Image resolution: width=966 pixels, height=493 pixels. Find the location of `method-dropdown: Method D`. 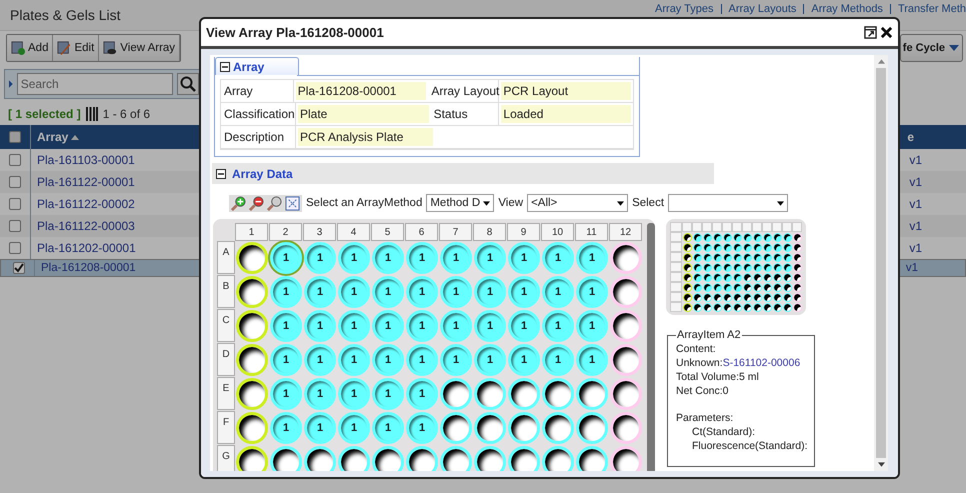

method-dropdown: Method D is located at coordinates (460, 203).